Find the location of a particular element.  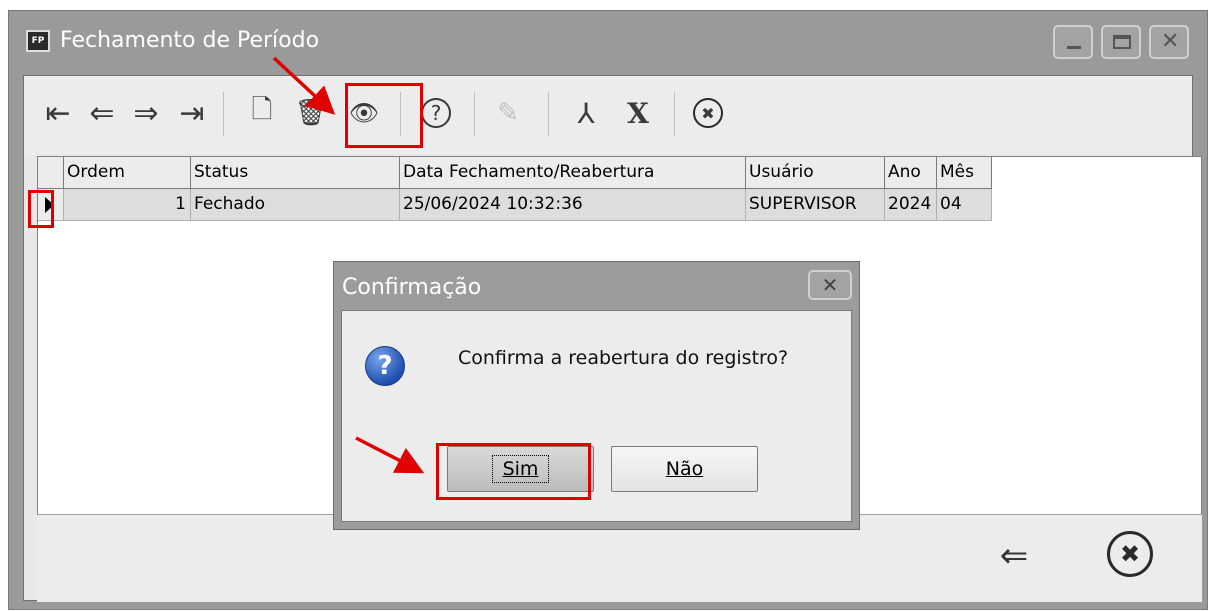

dialog-close-button: ✕ is located at coordinates (830, 285).